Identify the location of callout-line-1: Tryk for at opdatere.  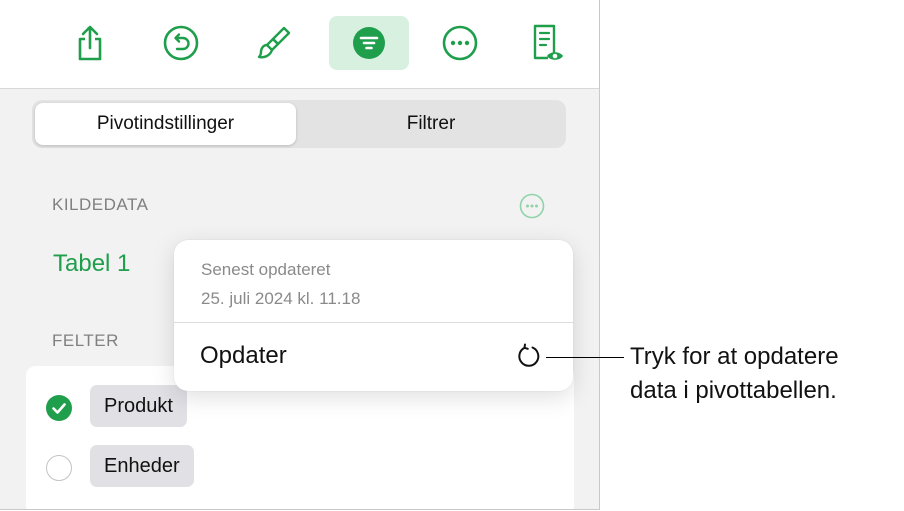
(734, 356).